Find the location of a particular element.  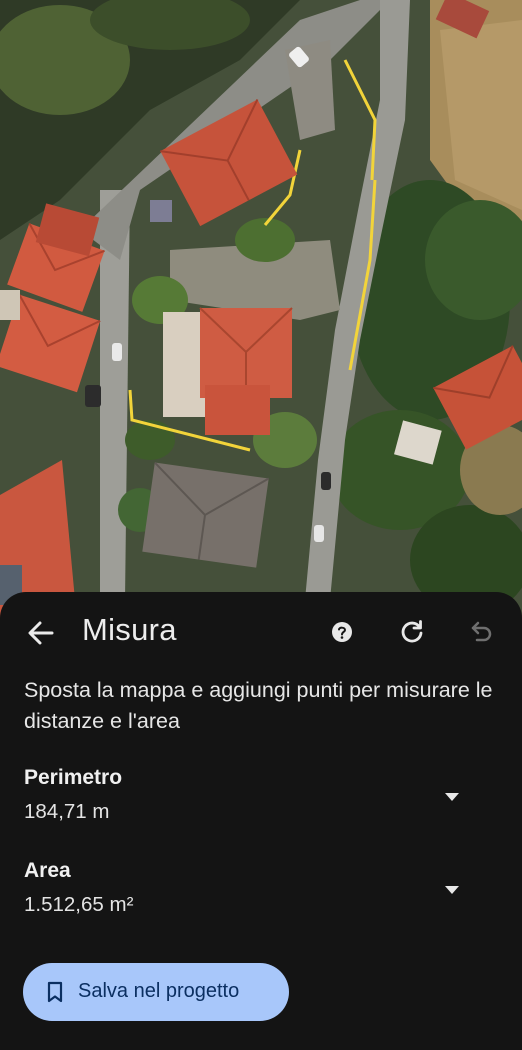

area-label: Area is located at coordinates (47, 870).